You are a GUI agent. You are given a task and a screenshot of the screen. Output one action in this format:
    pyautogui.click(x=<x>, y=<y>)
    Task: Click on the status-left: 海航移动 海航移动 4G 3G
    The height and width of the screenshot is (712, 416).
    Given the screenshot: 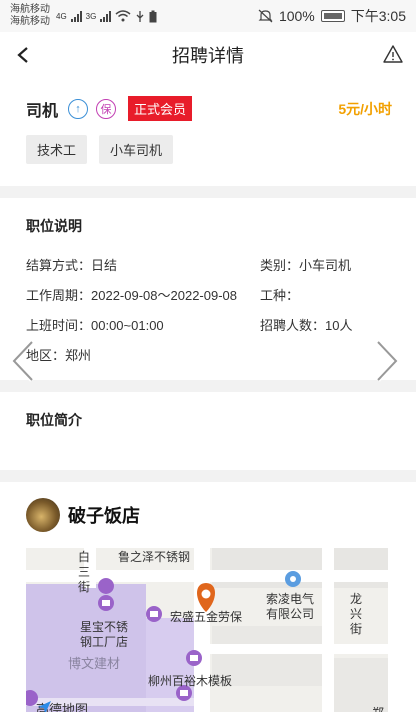 What is the action you would take?
    pyautogui.click(x=83, y=16)
    